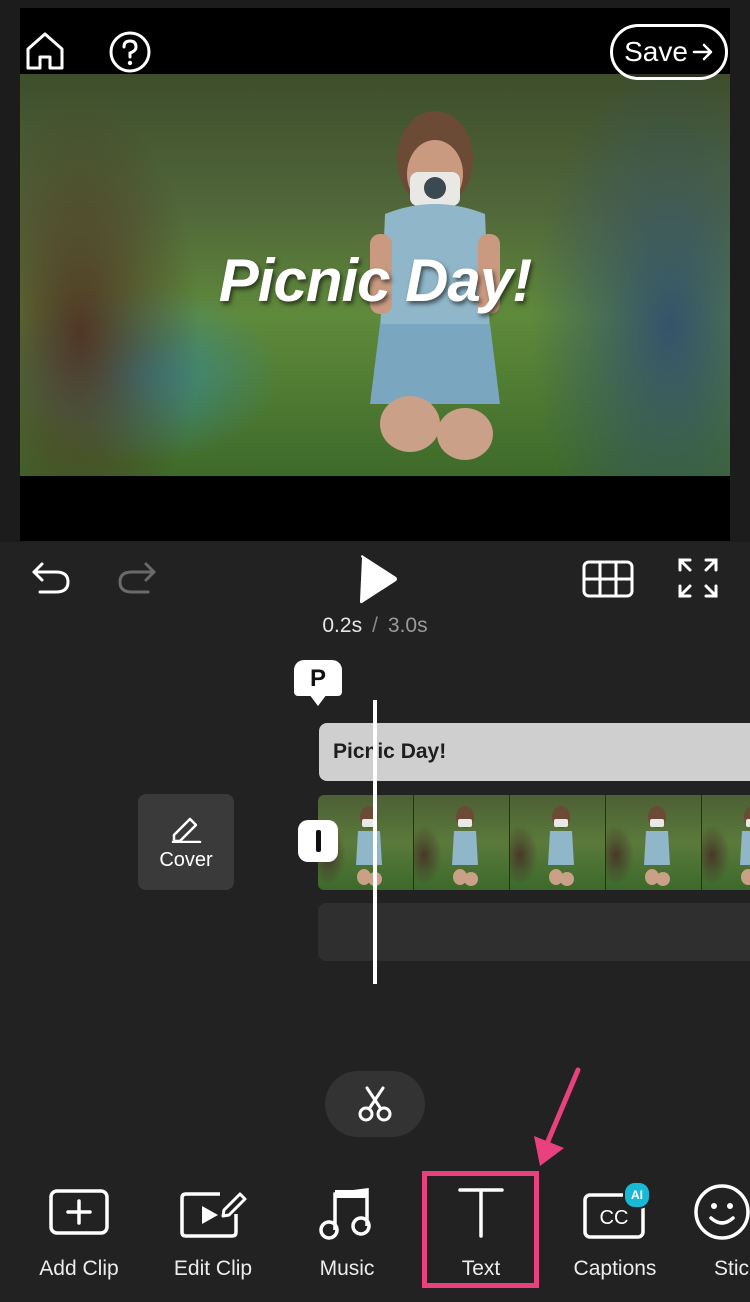  What do you see at coordinates (186, 830) in the screenshot?
I see `pencil-icon` at bounding box center [186, 830].